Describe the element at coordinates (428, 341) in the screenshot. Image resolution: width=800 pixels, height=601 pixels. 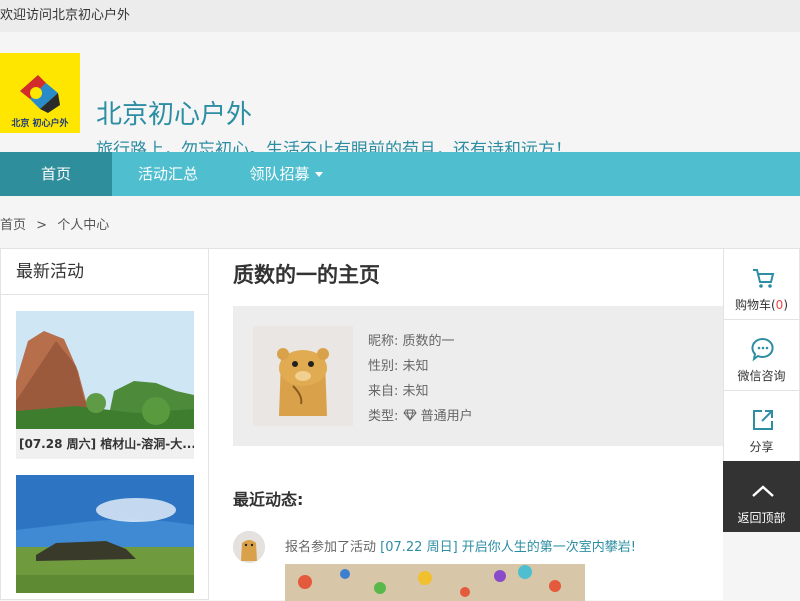
I see `nickname-value: 质数的一` at that location.